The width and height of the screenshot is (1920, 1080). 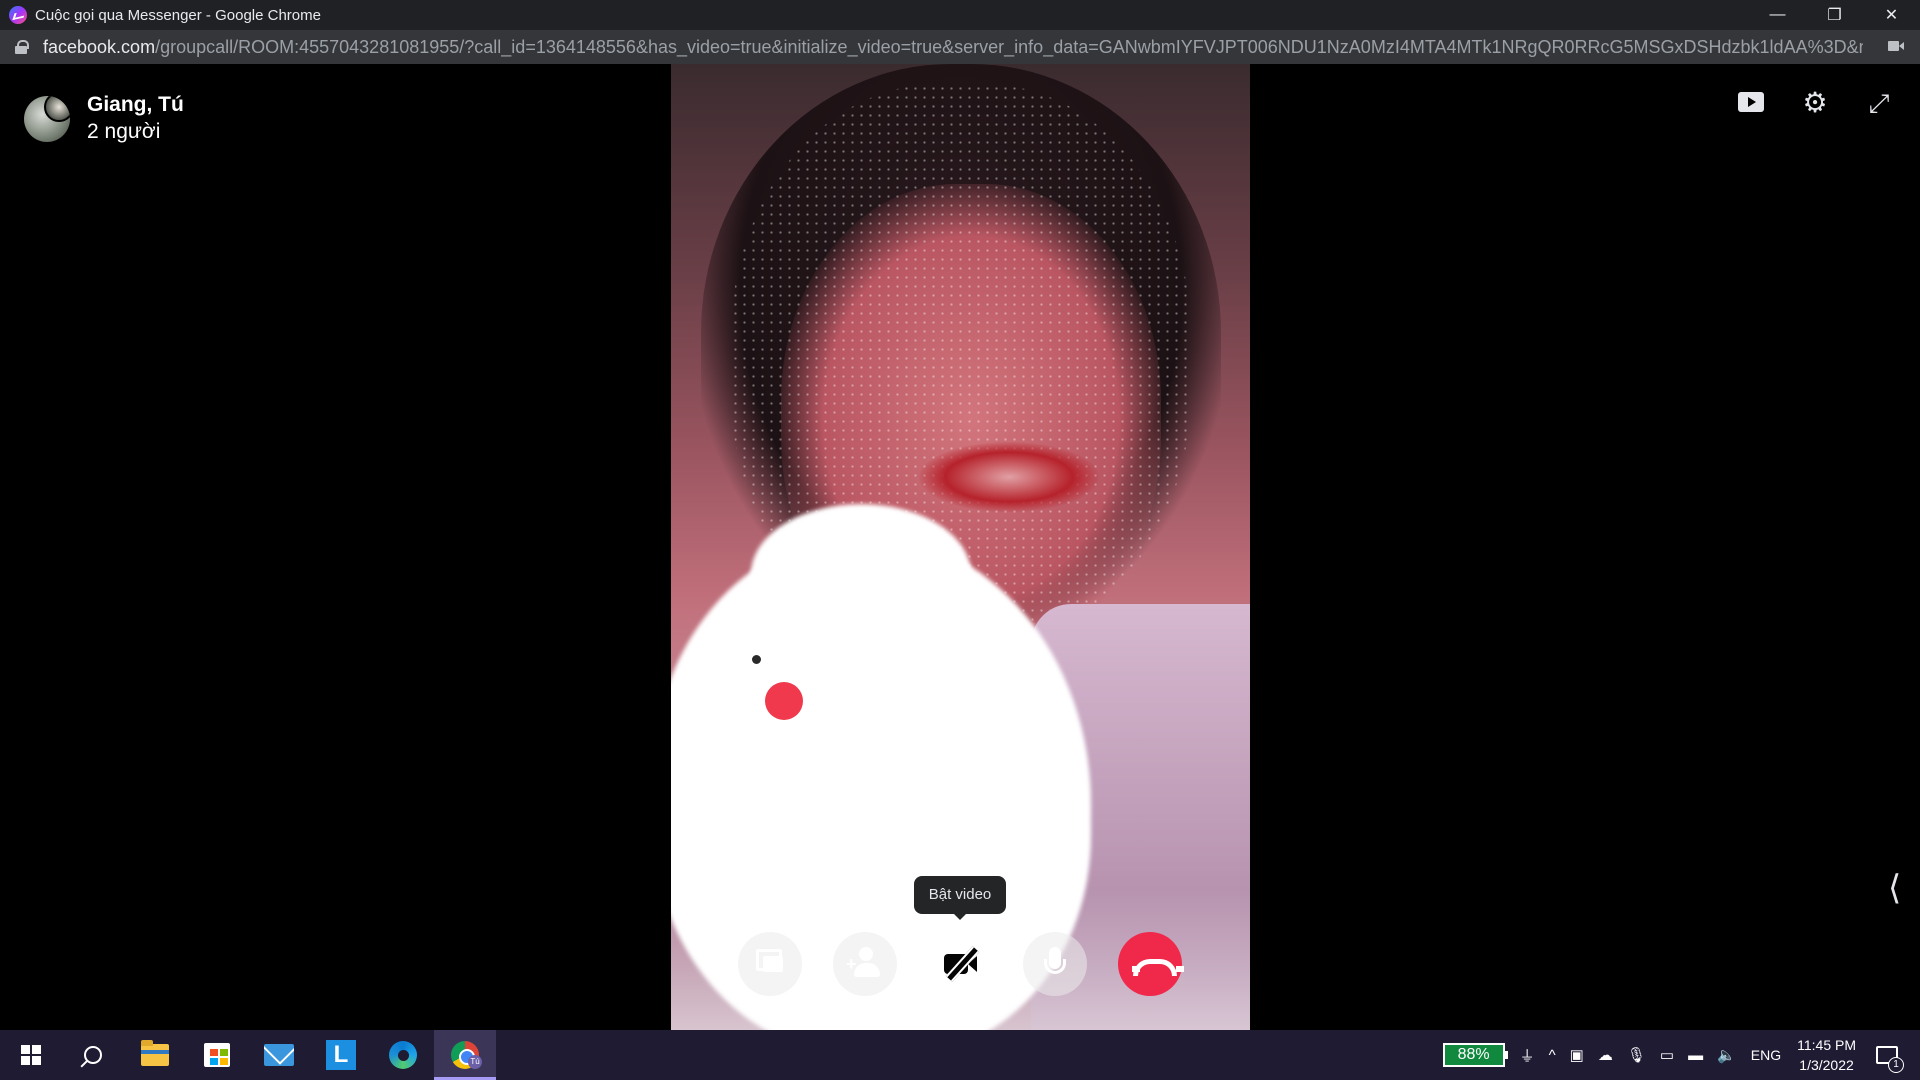 What do you see at coordinates (960, 898) in the screenshot?
I see `video-tooltip: Bật video` at bounding box center [960, 898].